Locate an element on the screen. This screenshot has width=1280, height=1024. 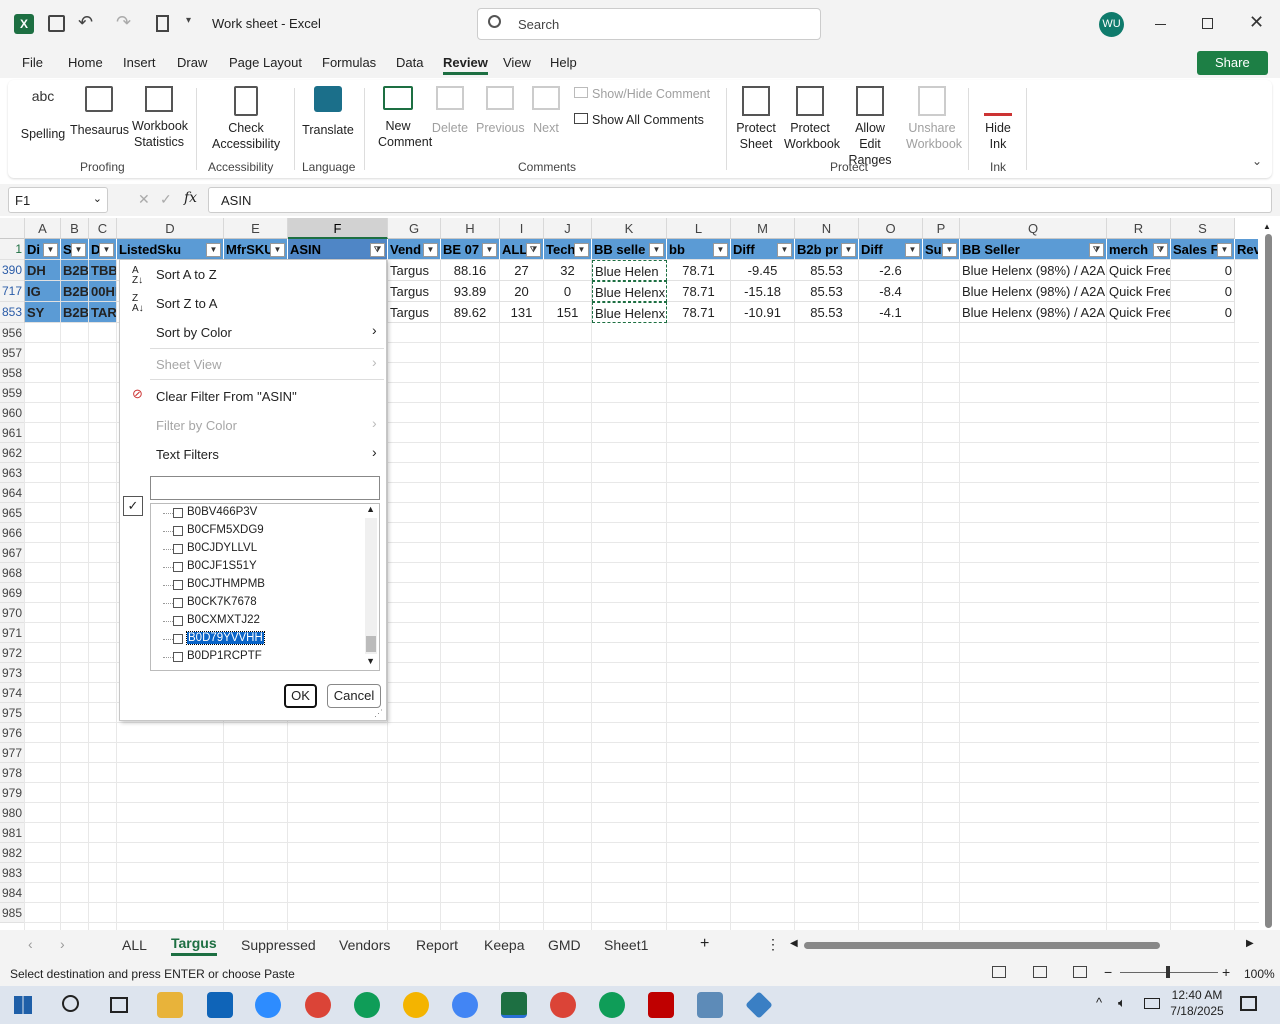
data-cell: 27 is located at coordinates (522, 270).